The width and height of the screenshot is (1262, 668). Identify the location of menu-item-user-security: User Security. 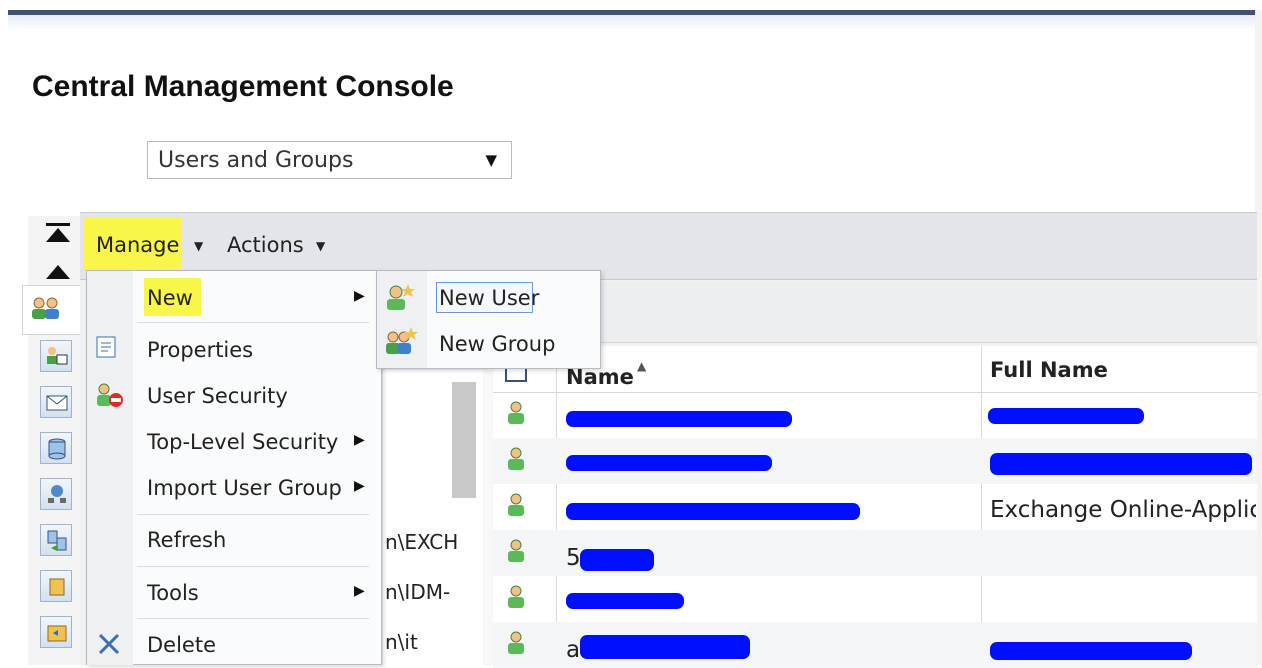
(234, 396).